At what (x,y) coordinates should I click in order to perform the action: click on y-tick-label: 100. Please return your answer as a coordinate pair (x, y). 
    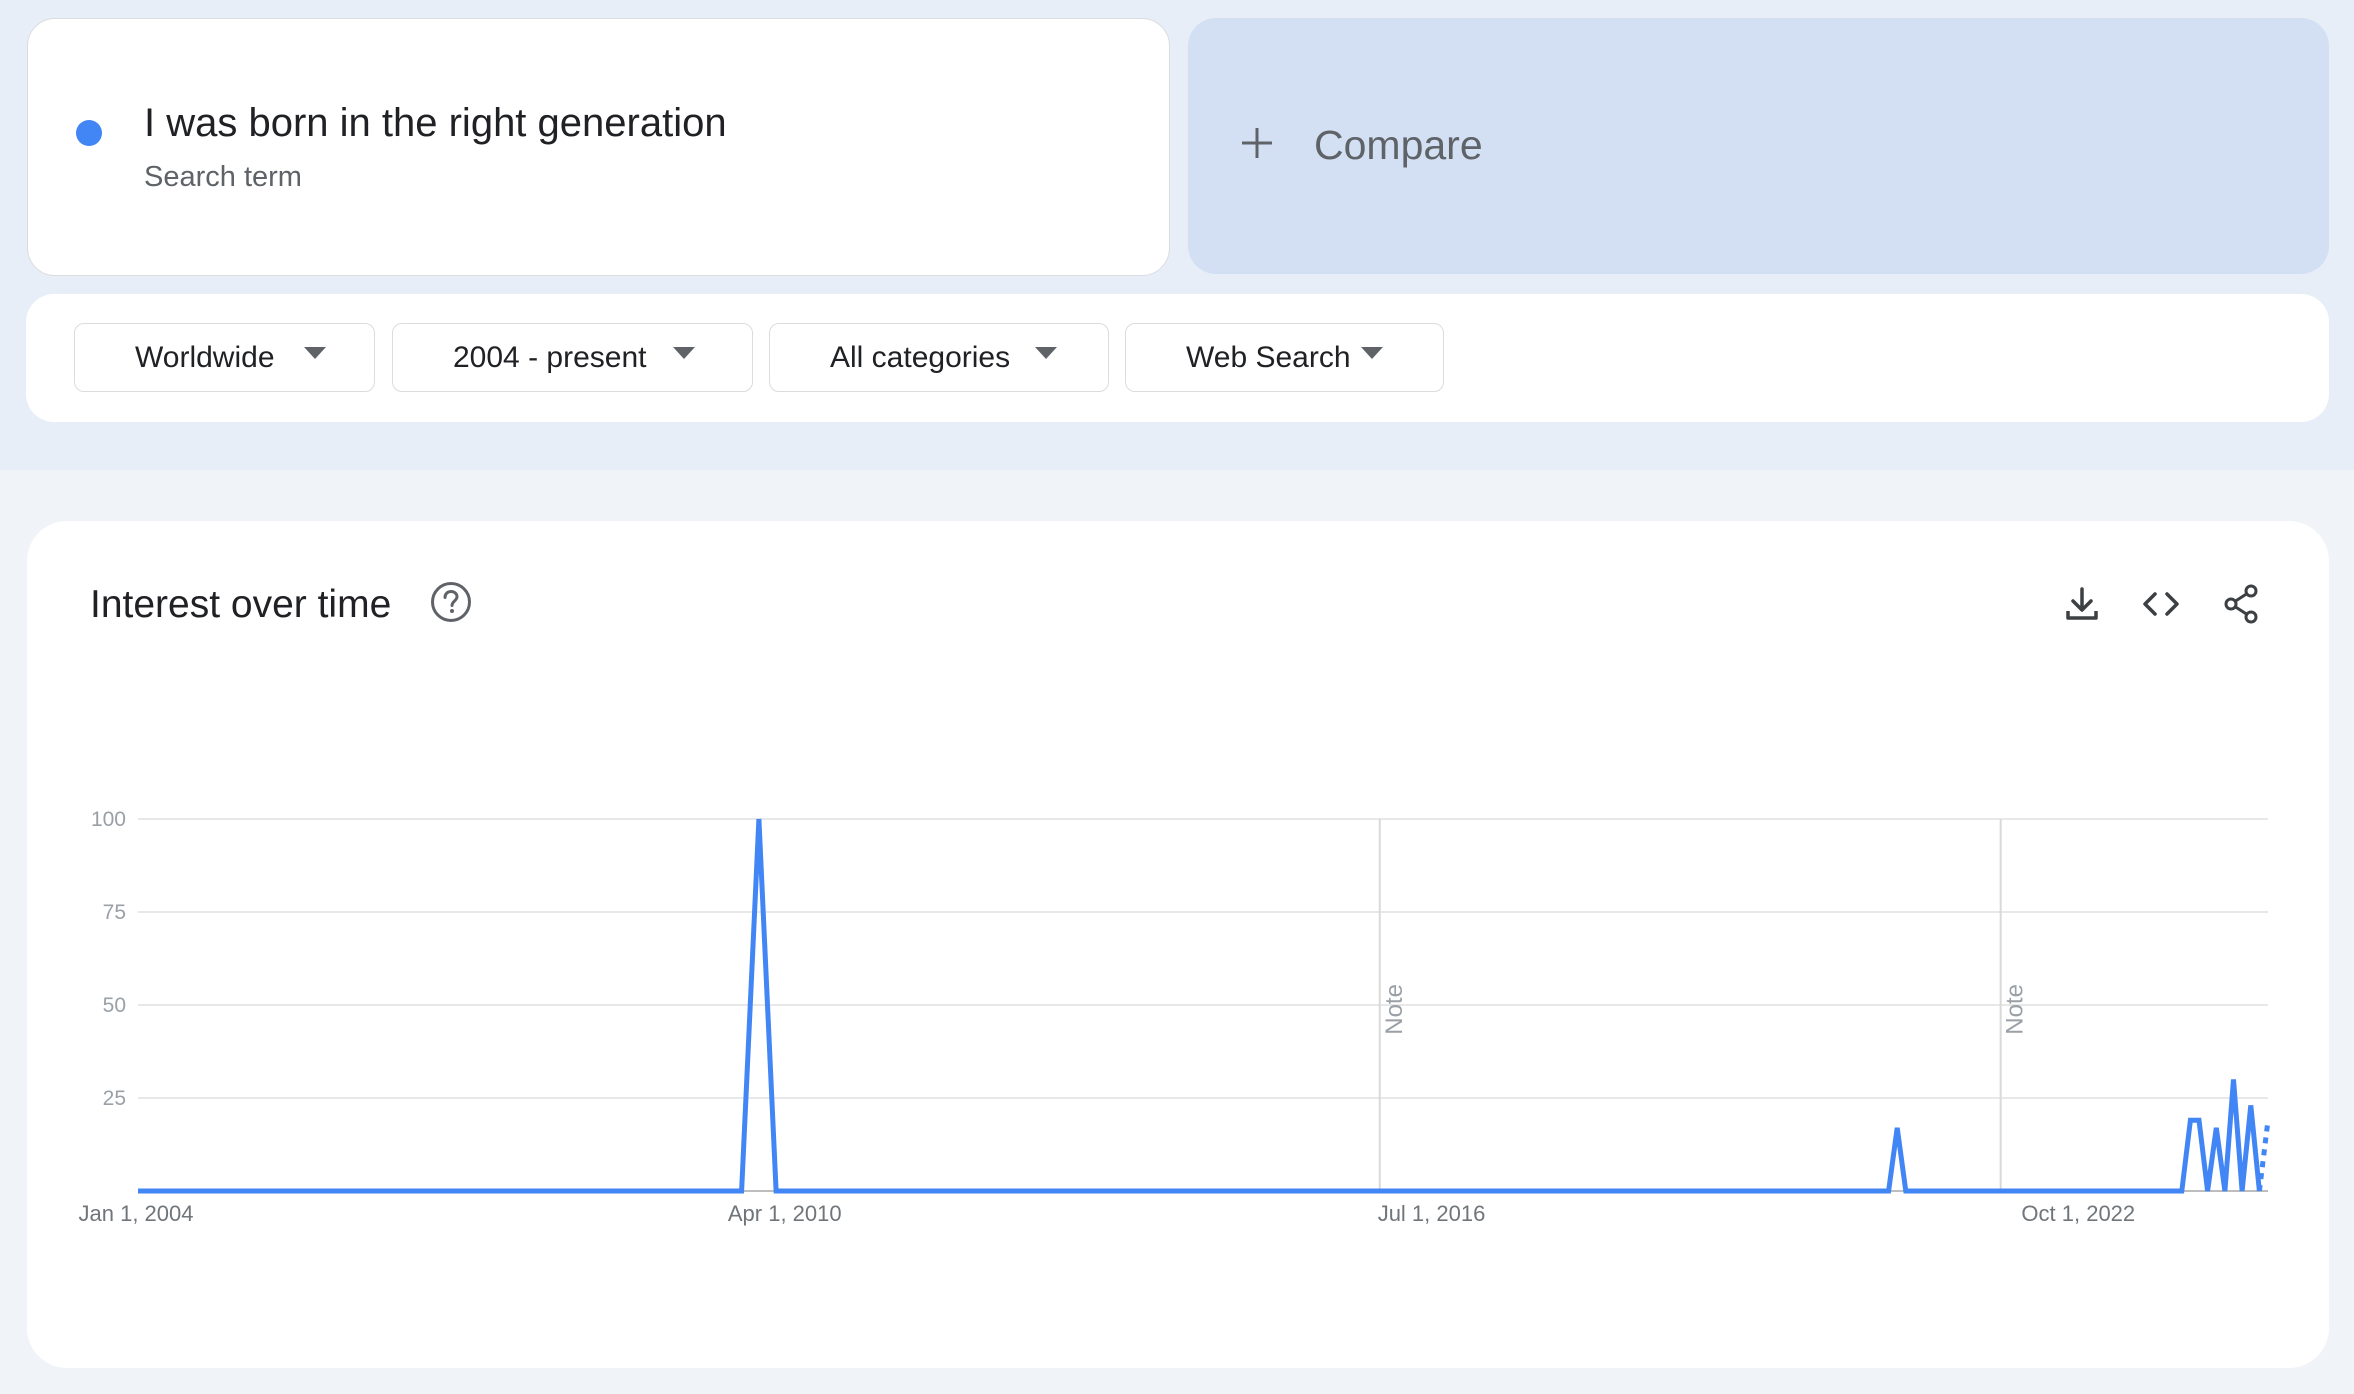
    Looking at the image, I should click on (108, 819).